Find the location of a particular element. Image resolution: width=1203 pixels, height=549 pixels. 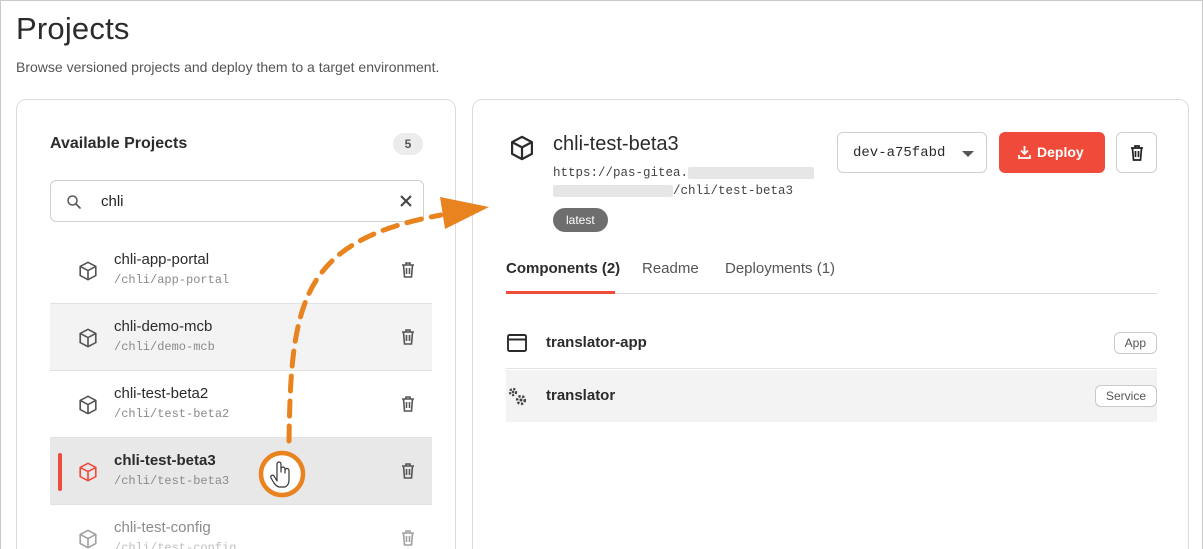

component-row-translator-app: translator-app App is located at coordinates (831, 343).